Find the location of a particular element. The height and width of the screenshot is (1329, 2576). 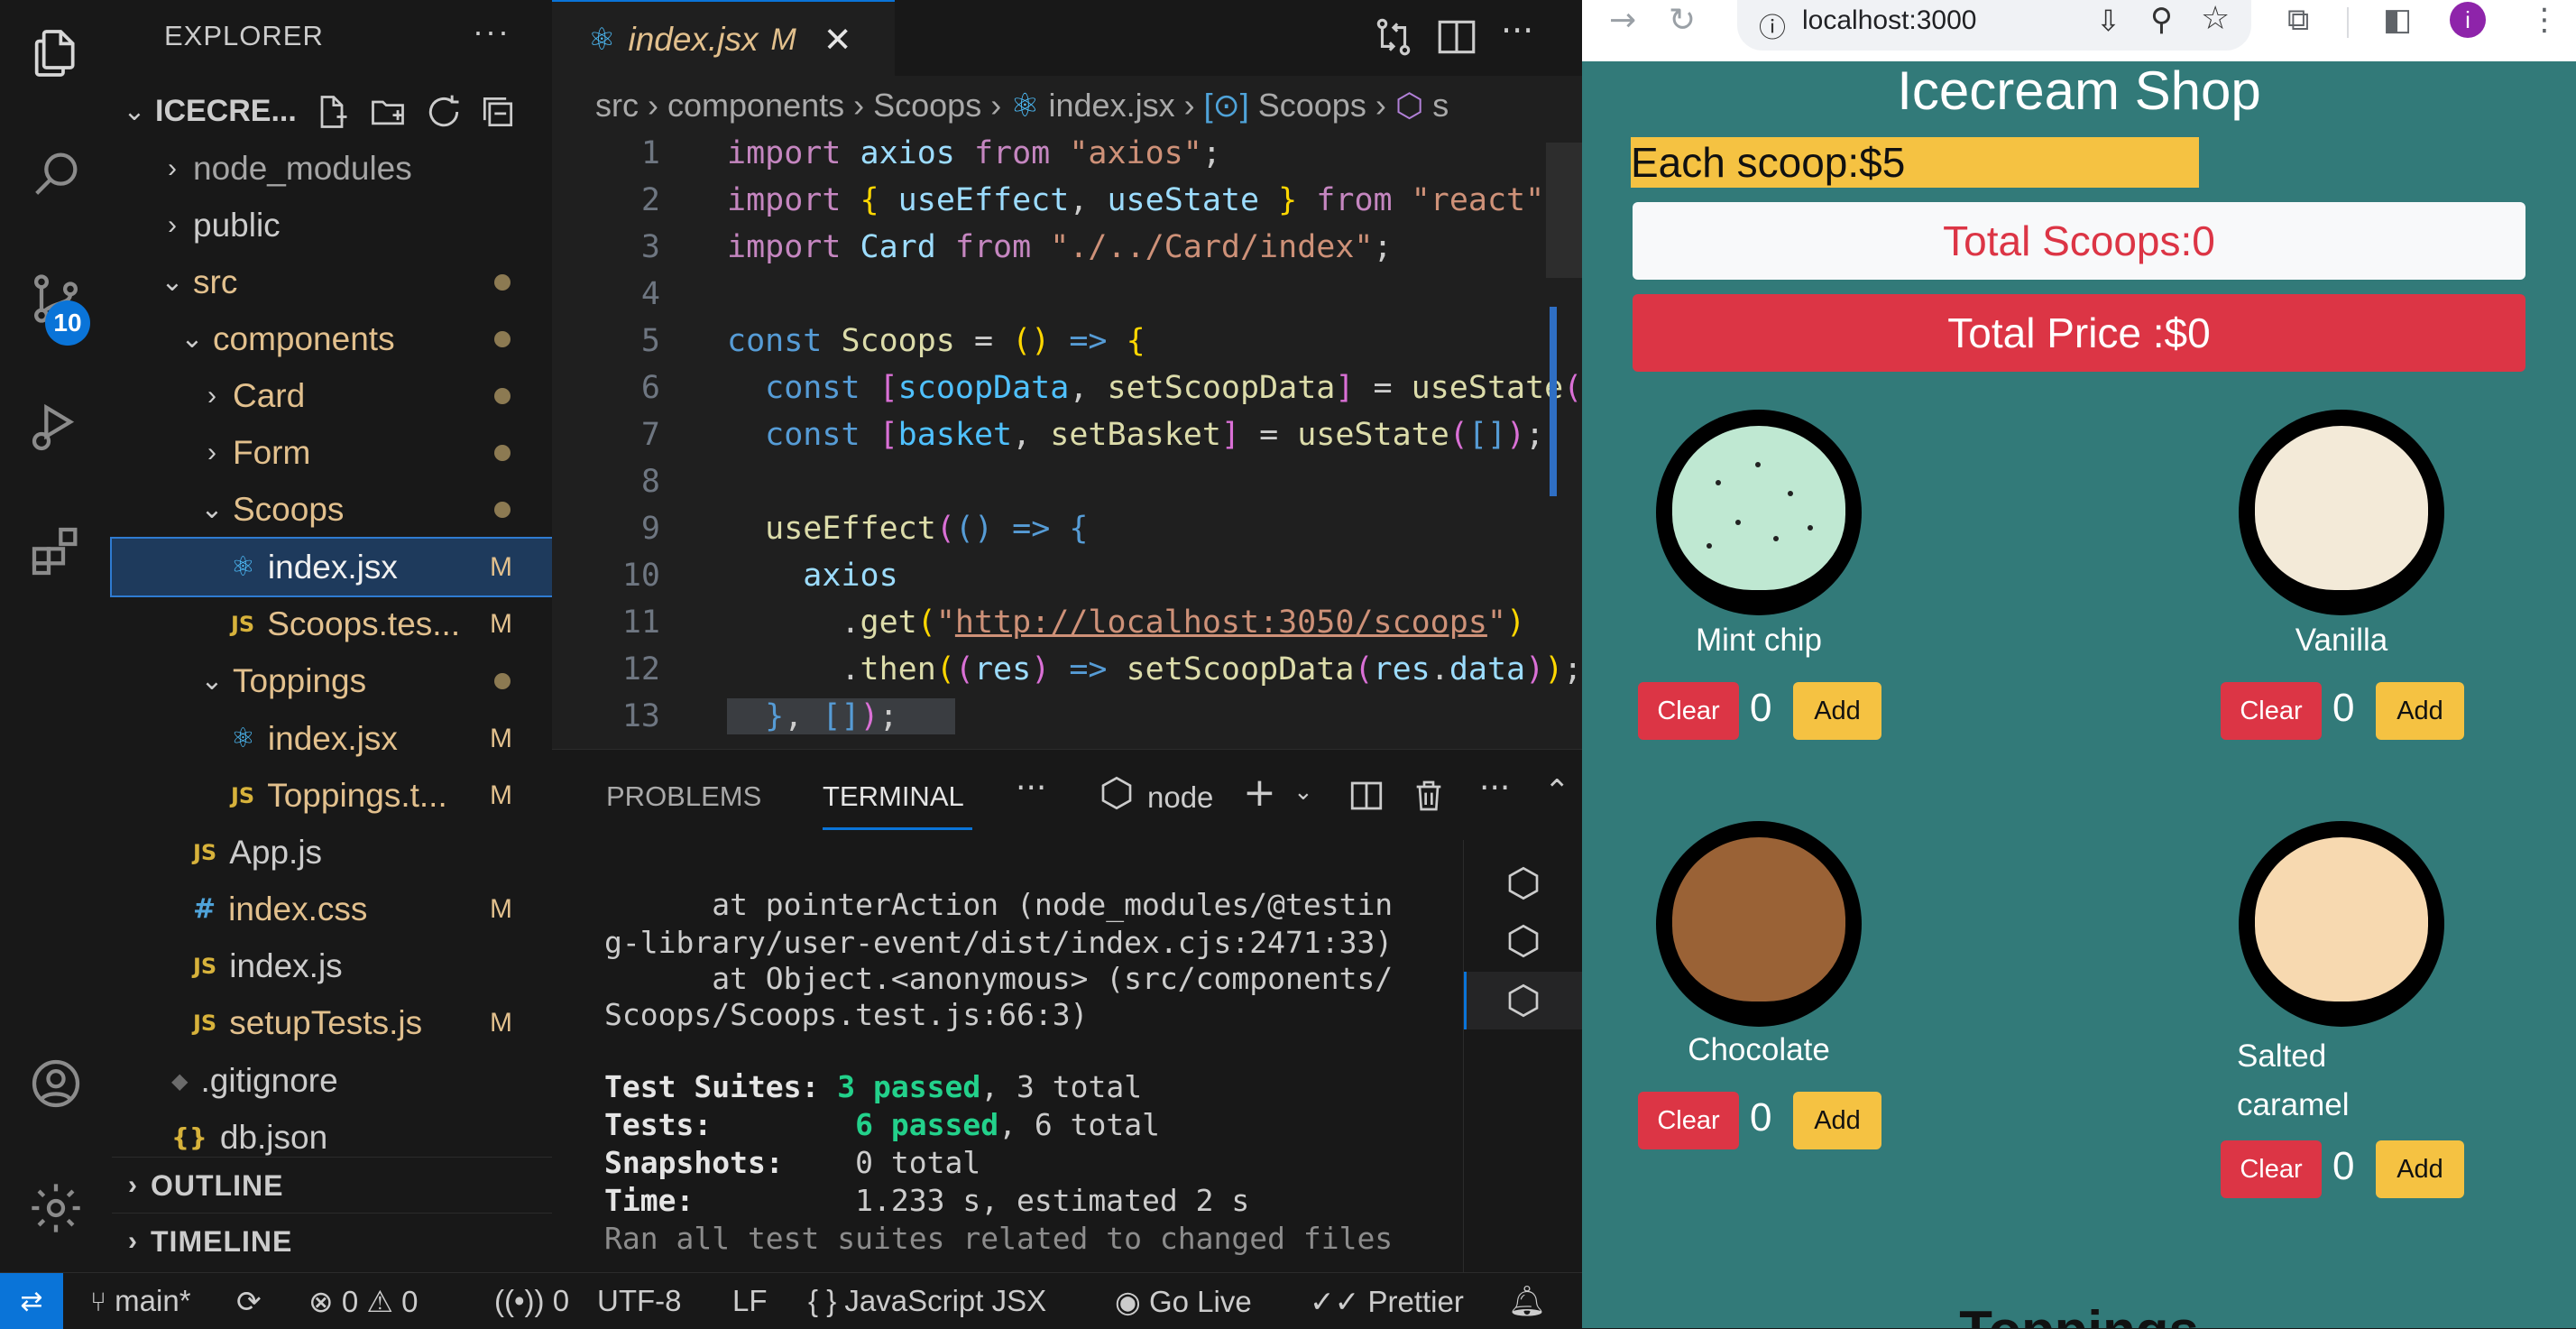

timeline-section: › TIMELINE is located at coordinates (332, 1241).